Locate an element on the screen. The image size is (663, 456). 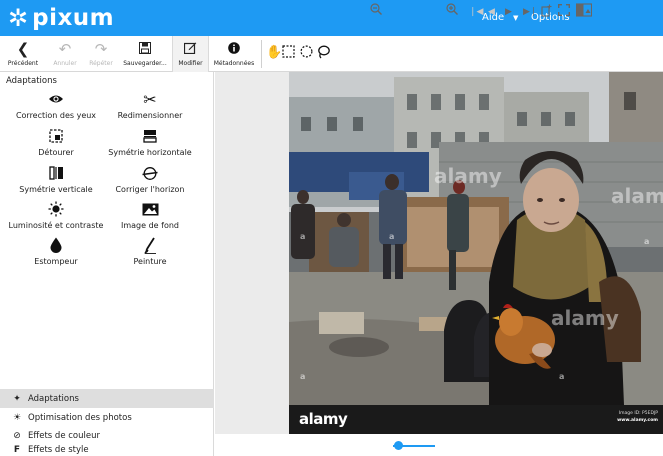
category-label: Effets de style is located at coordinates (58, 449).